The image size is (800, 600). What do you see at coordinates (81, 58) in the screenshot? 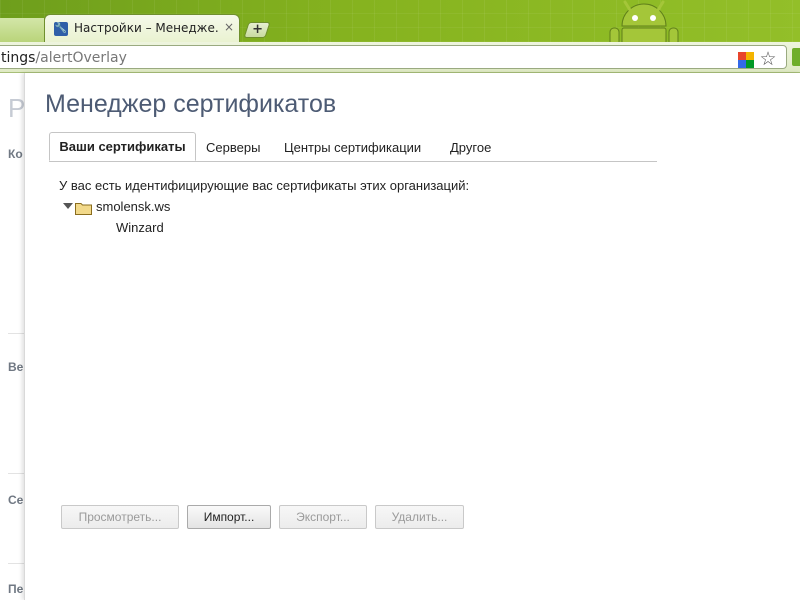
I see `url-path: /alertOverlay` at bounding box center [81, 58].